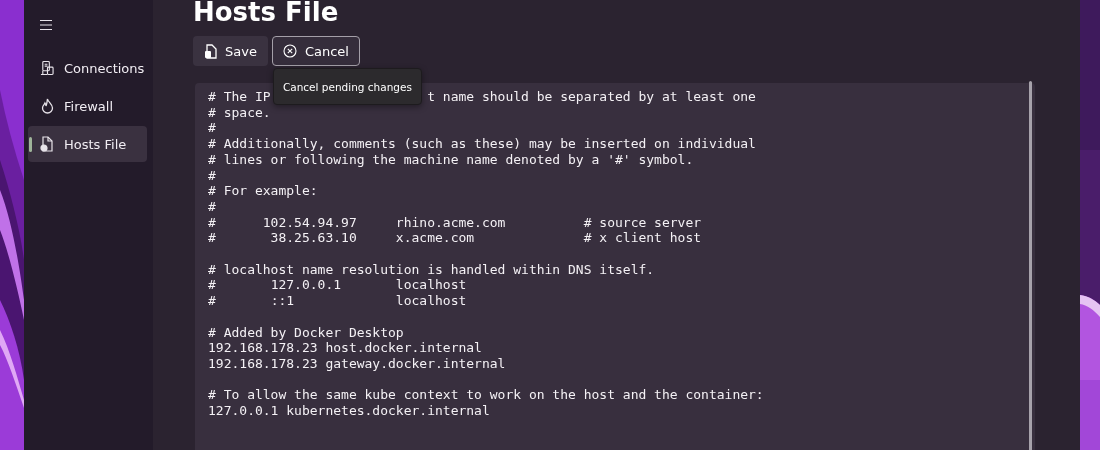 The image size is (1100, 450). Describe the element at coordinates (266, 14) in the screenshot. I see `page-title: Hosts File` at that location.